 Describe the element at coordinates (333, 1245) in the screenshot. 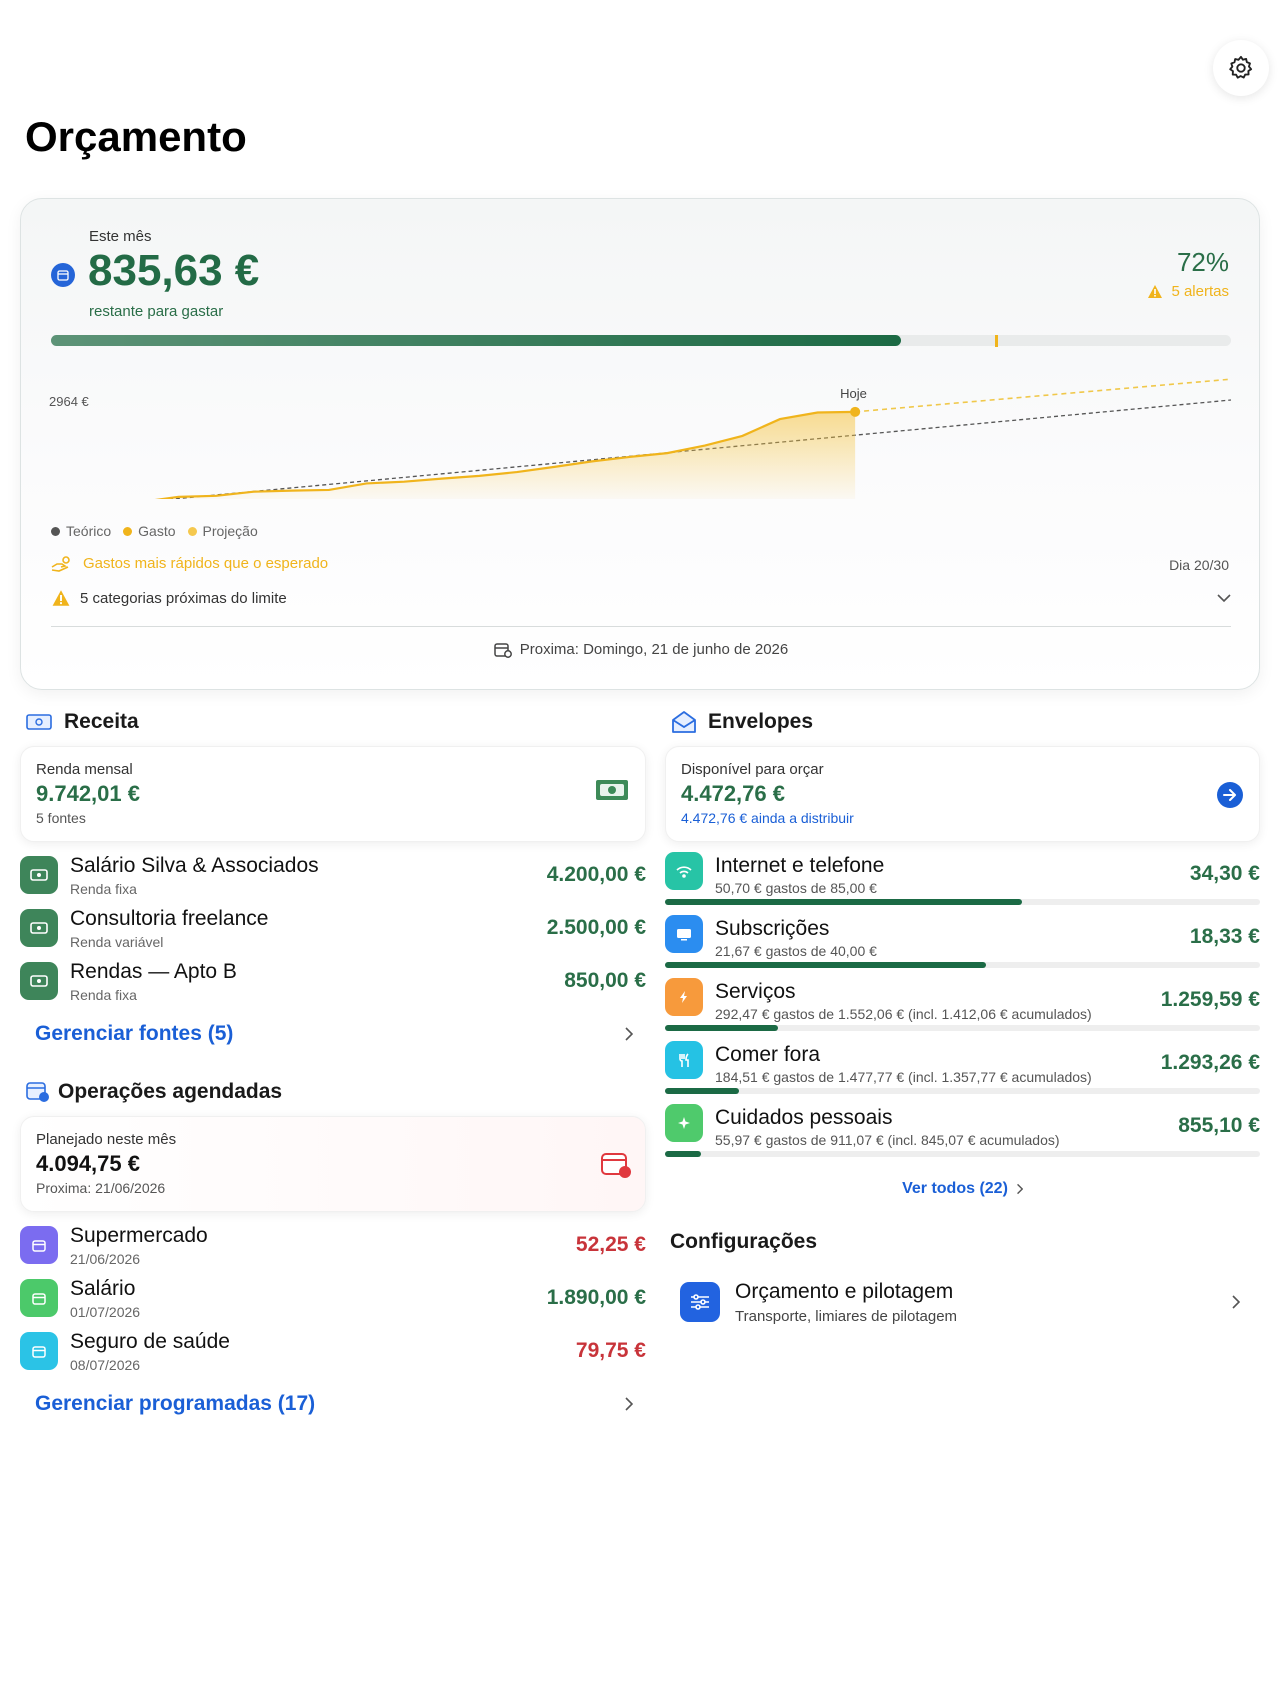

I see `scheduled-row: Supermercado 21/06/2026 52,25 €` at that location.